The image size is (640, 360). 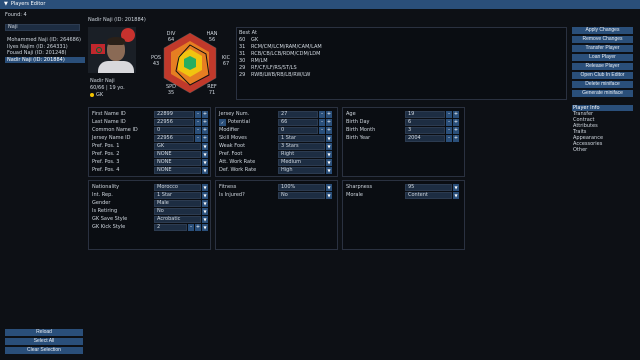 I want to click on pref-pos-3-select: NONE, so click(x=177, y=162).